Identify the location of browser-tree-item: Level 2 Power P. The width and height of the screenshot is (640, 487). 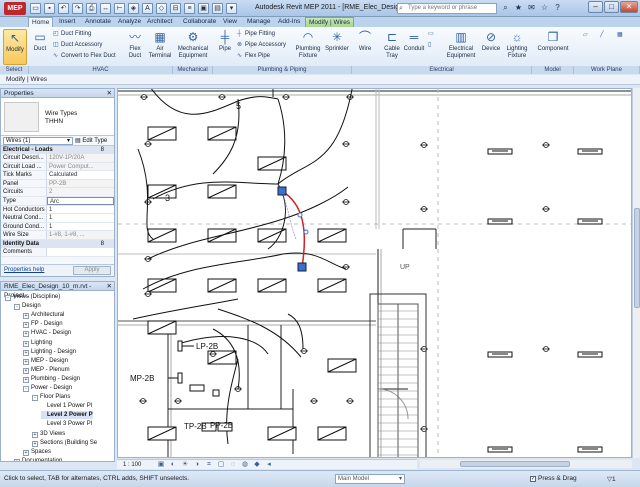
(67, 415).